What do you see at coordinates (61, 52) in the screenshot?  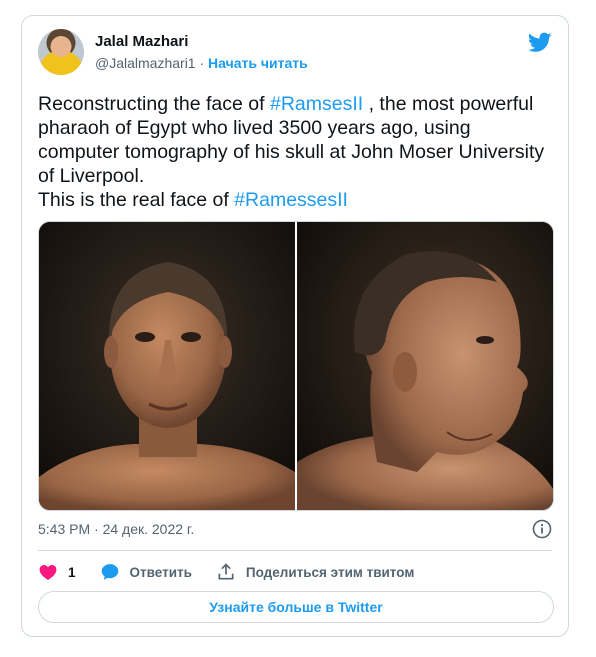 I see `author-avatar` at bounding box center [61, 52].